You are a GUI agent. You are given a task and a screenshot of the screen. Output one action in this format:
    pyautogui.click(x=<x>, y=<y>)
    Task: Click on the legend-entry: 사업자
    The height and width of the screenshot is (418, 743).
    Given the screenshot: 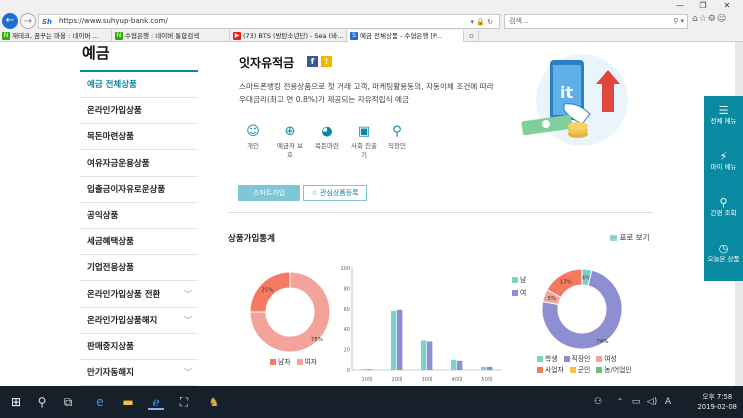 What is the action you would take?
    pyautogui.click(x=550, y=370)
    